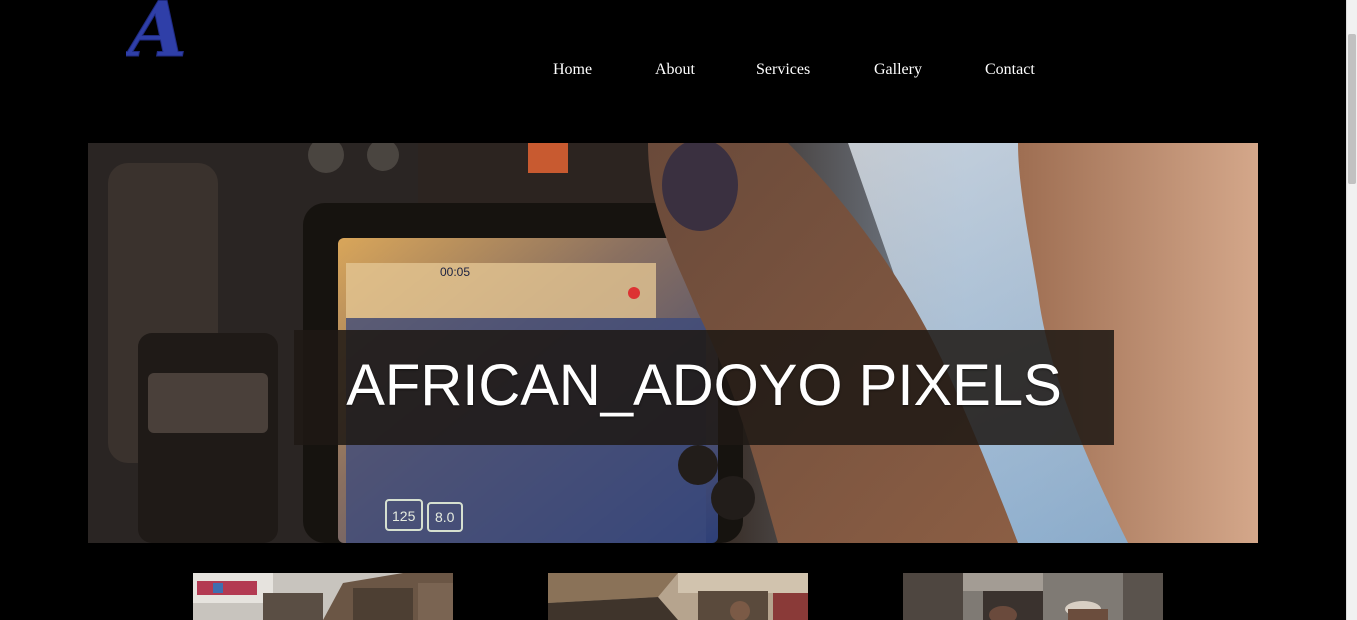 Image resolution: width=1357 pixels, height=620 pixels. I want to click on hero-title: AFRICAN_ADOYO PIXELS, so click(704, 385).